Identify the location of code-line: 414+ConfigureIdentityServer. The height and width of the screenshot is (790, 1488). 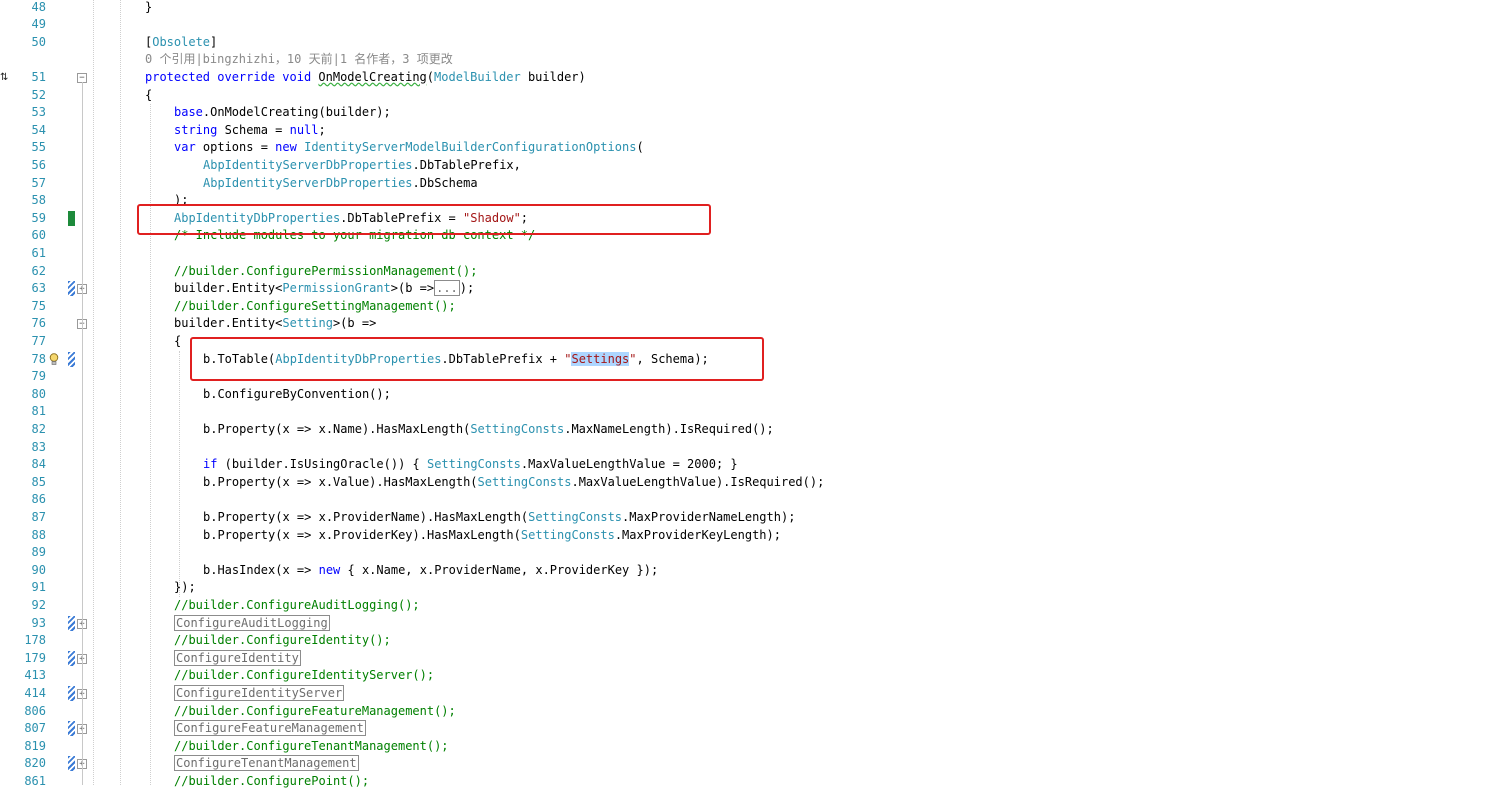
(744, 693).